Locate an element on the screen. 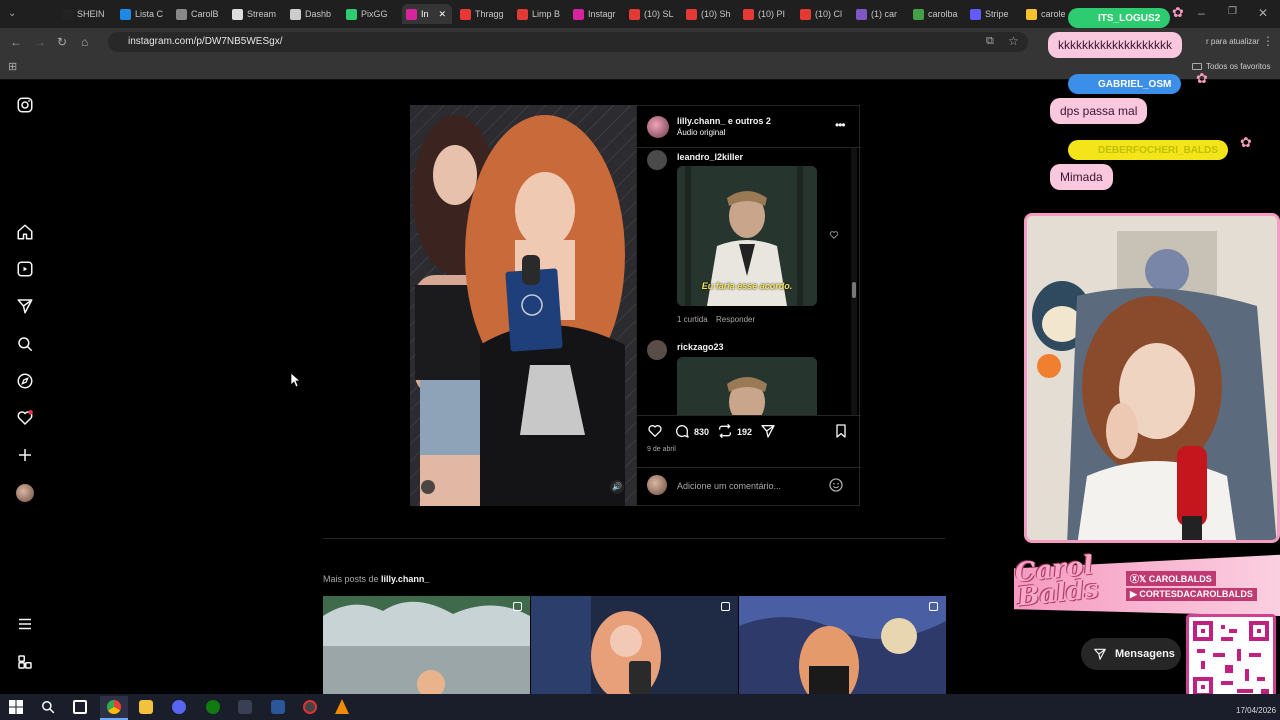  maximize-icon: ❐ is located at coordinates (1232, 11).